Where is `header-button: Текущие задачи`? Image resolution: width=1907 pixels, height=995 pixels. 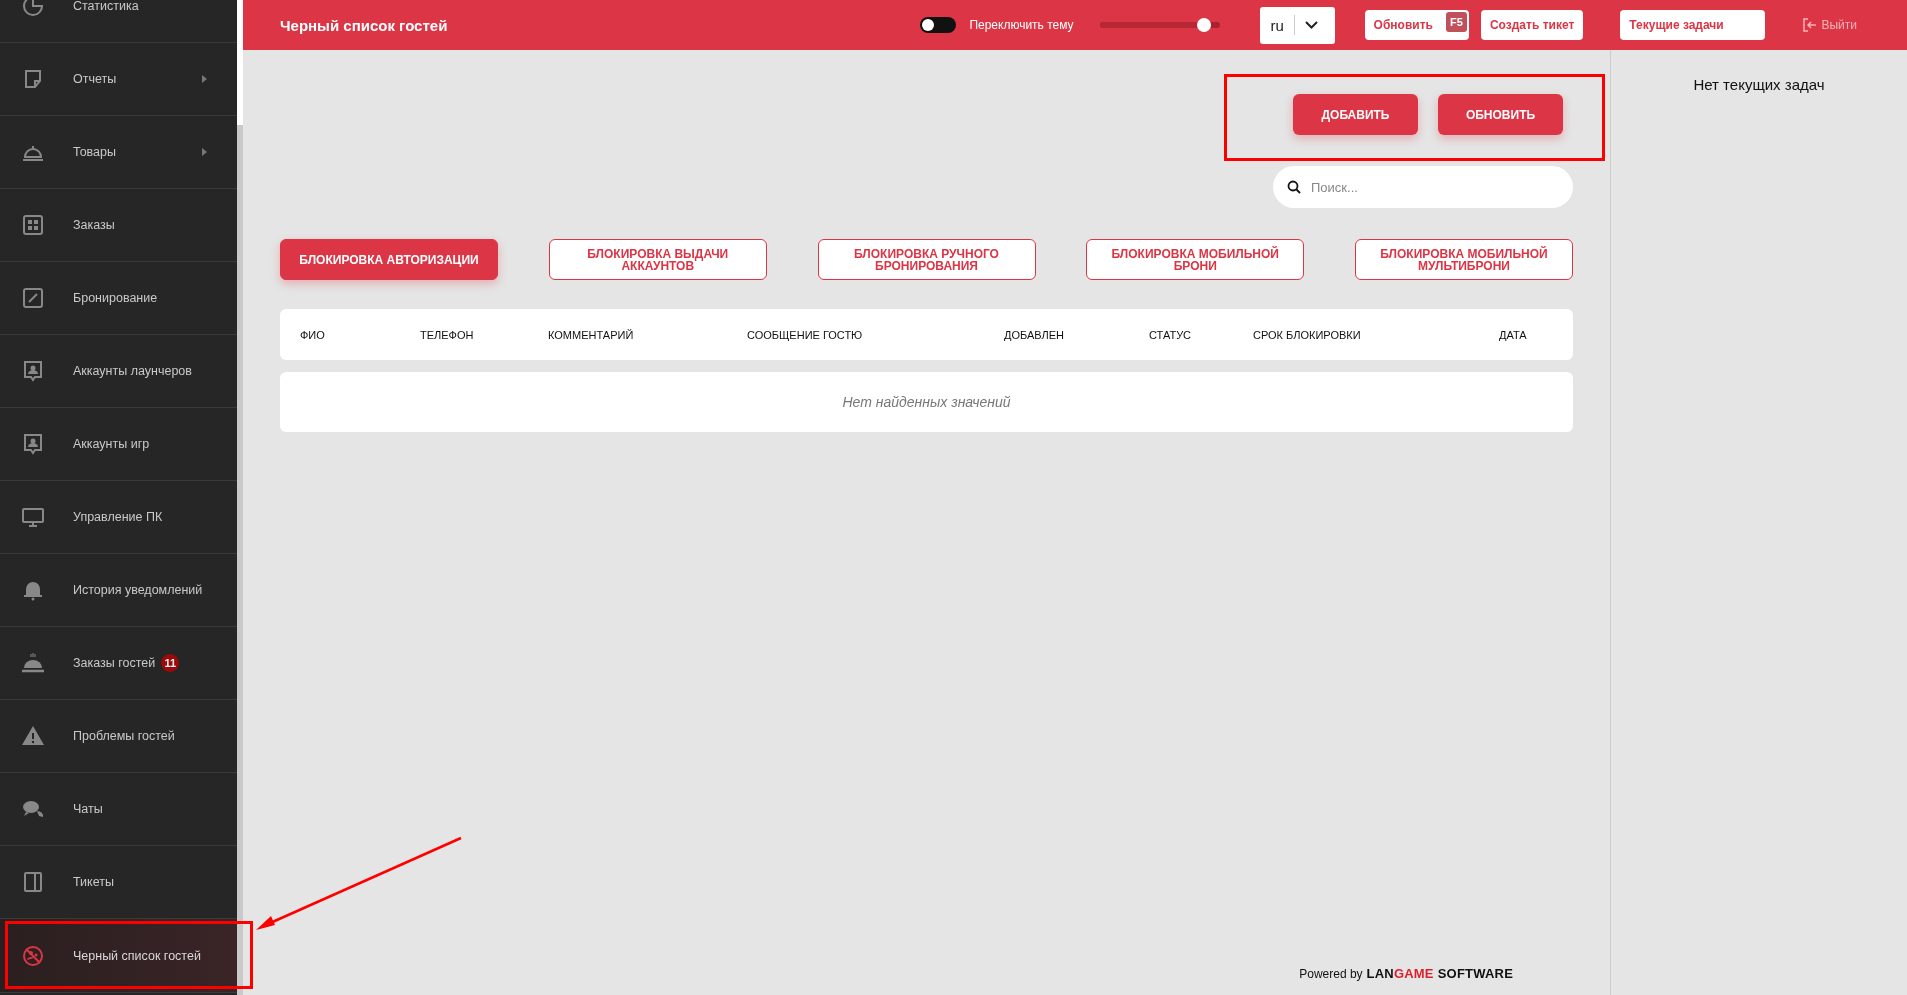
header-button: Текущие задачи is located at coordinates (1693, 25).